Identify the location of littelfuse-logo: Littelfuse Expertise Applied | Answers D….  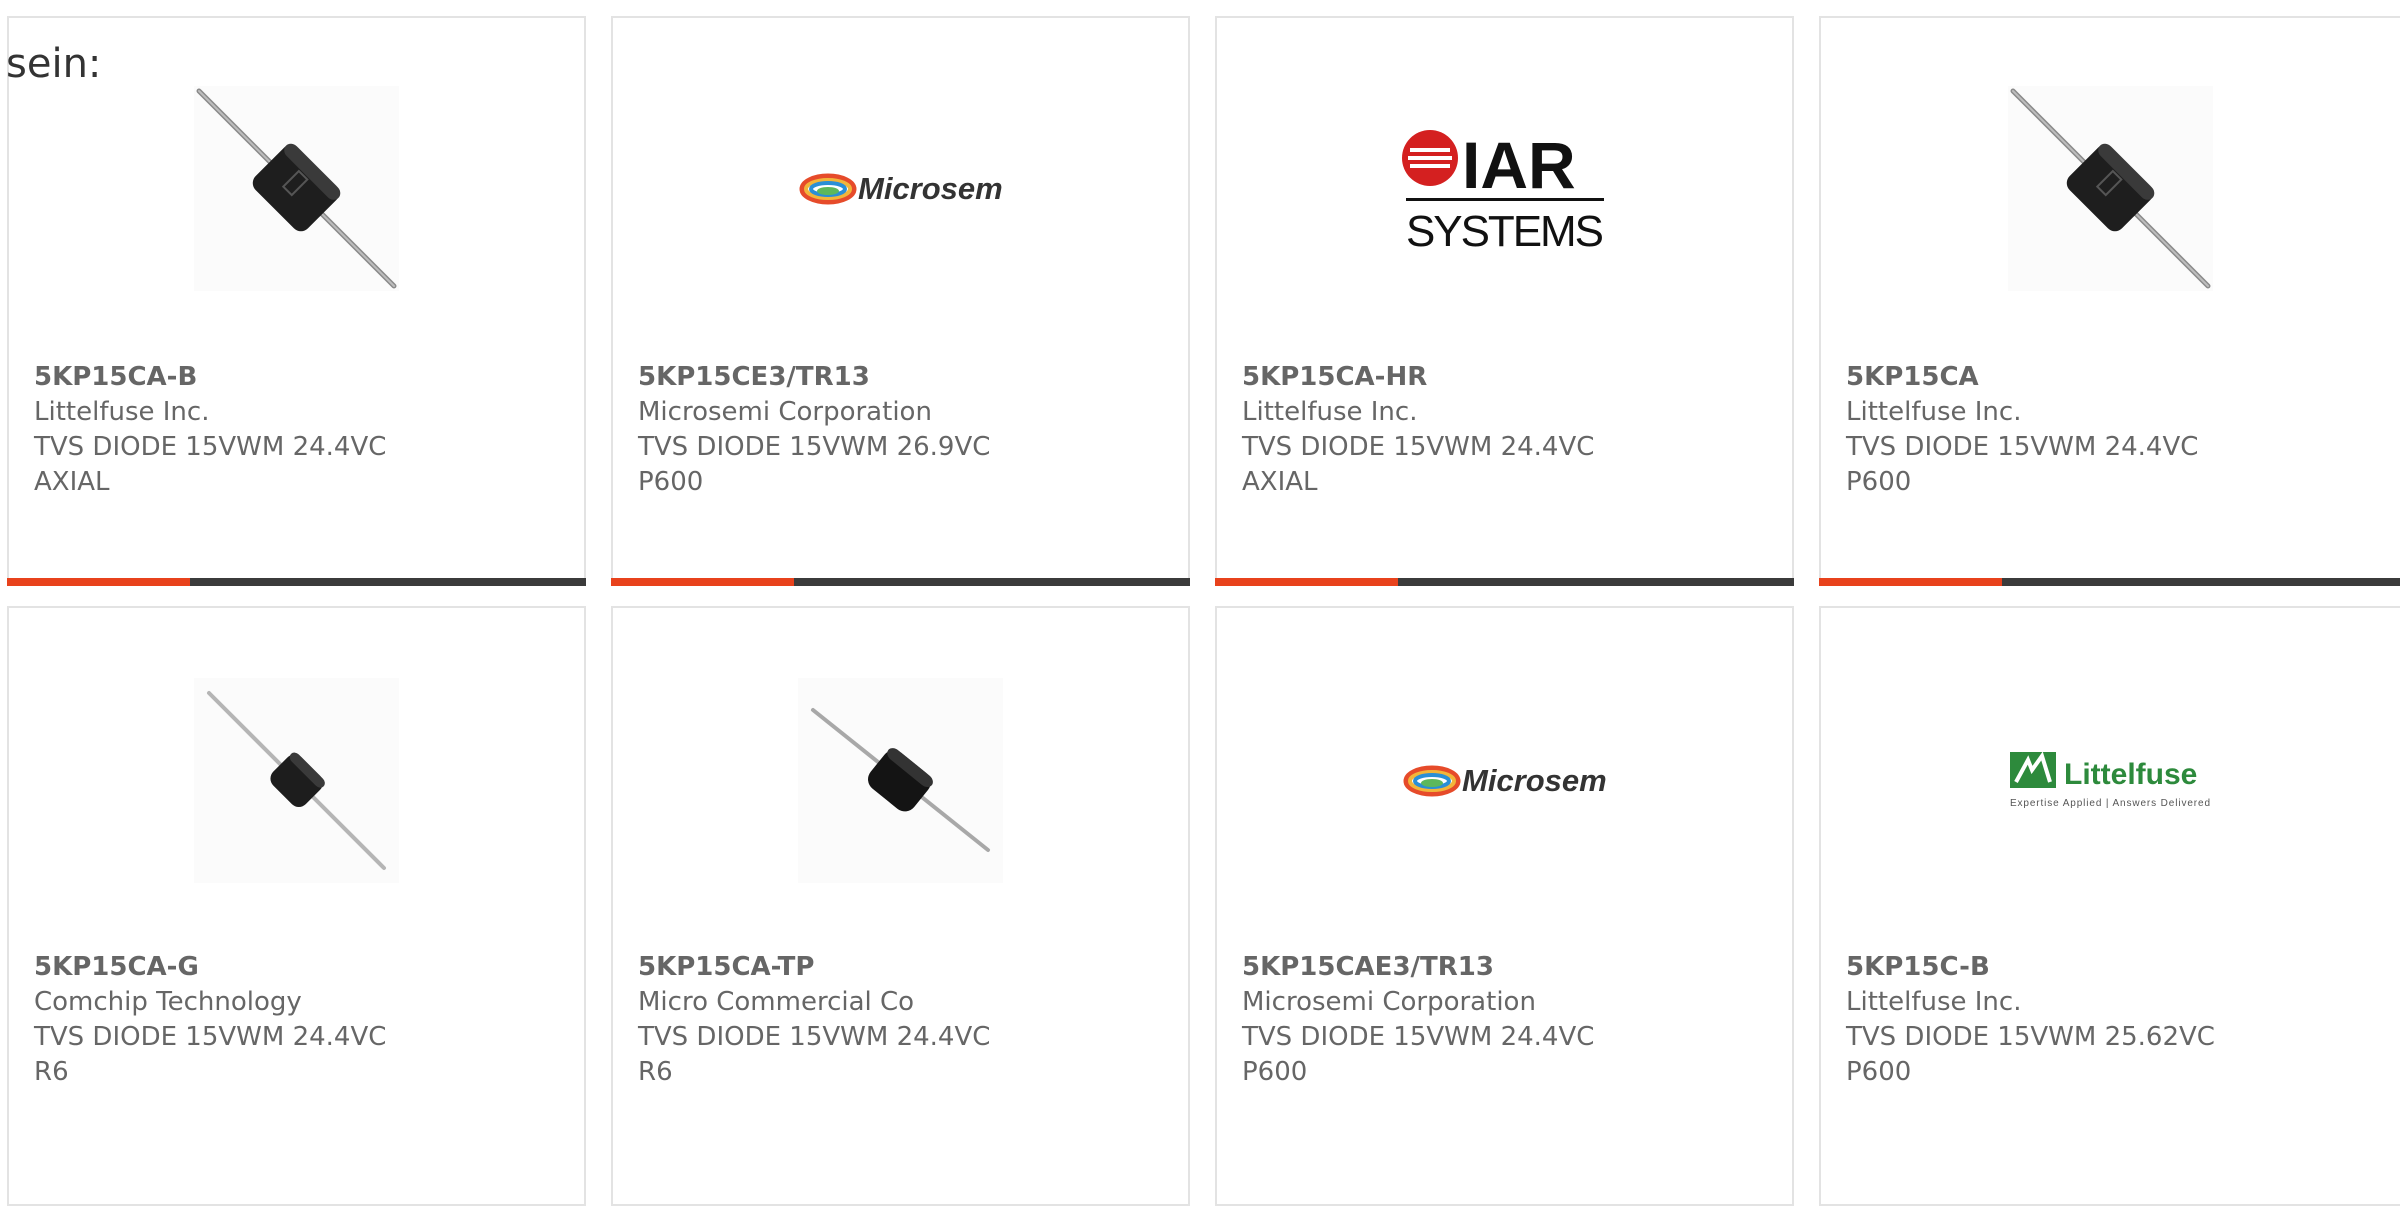
(2110, 780).